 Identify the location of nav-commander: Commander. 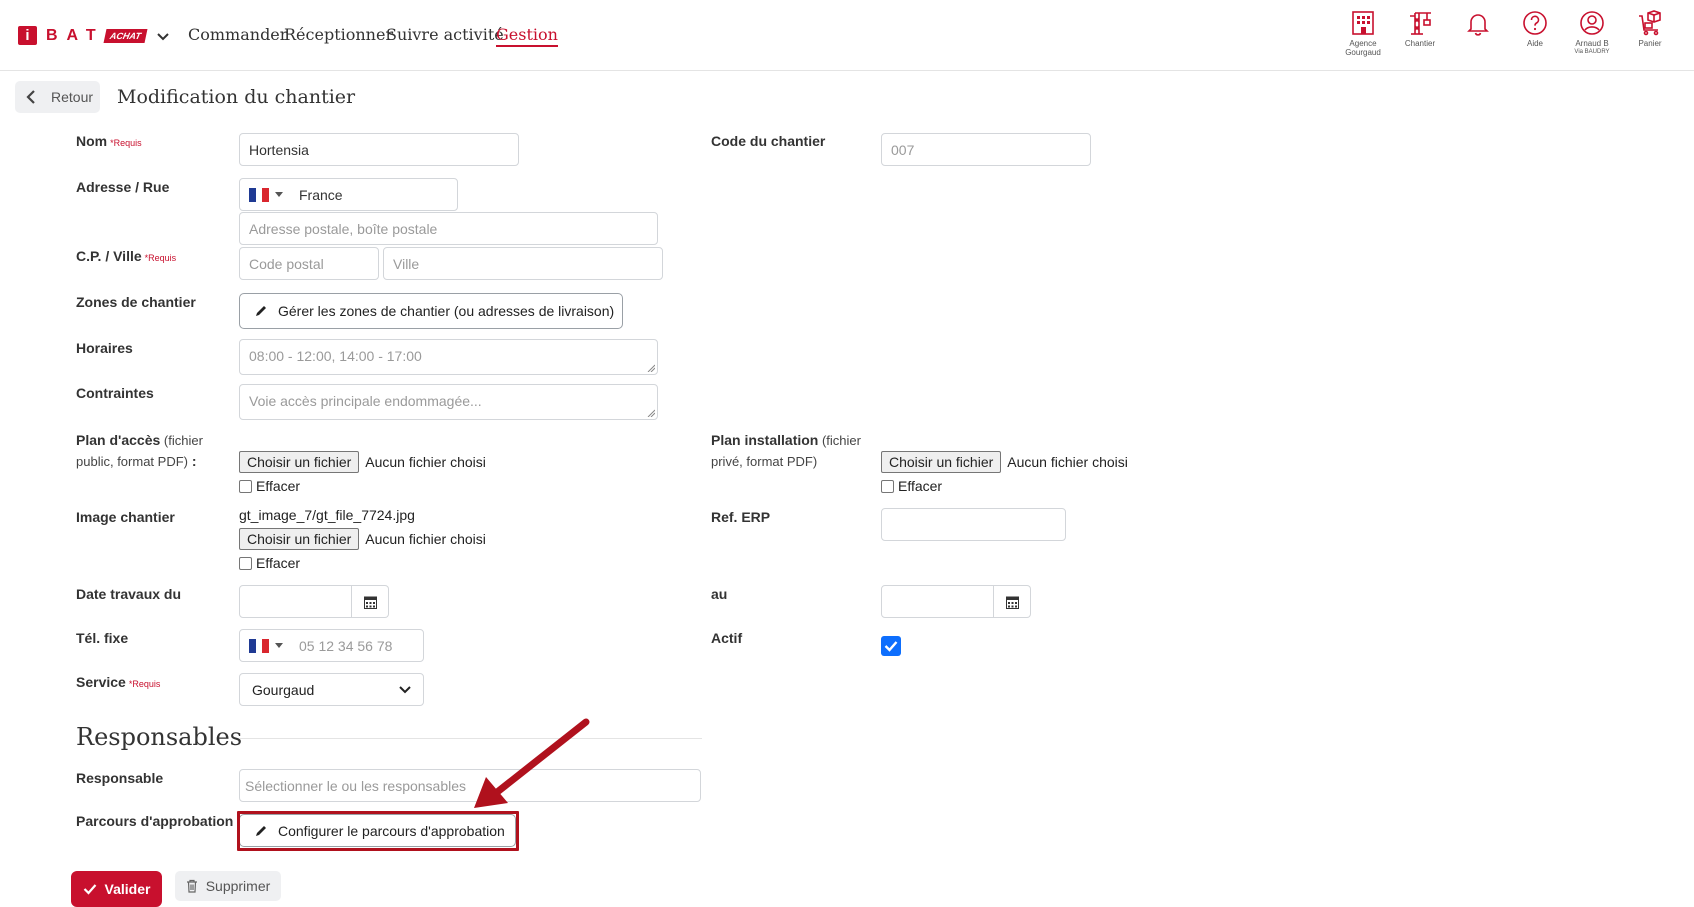
(237, 34).